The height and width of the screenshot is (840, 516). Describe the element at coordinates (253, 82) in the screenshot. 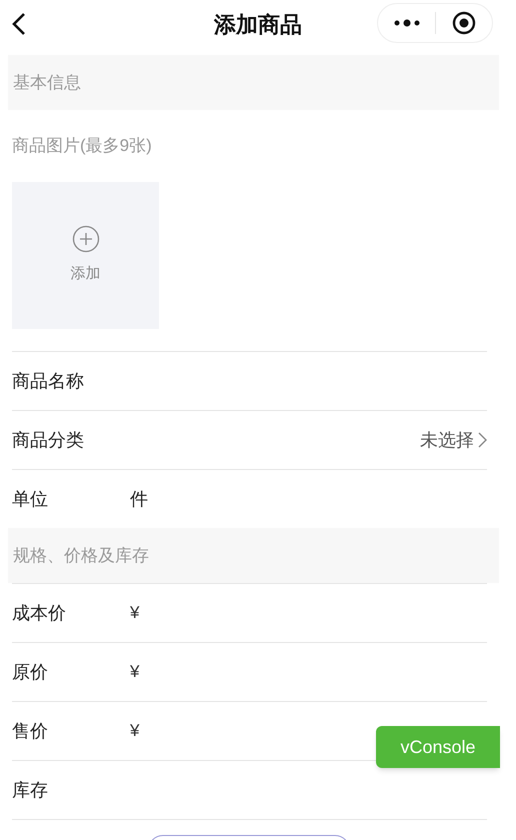

I see `section-header: 基本信息` at that location.